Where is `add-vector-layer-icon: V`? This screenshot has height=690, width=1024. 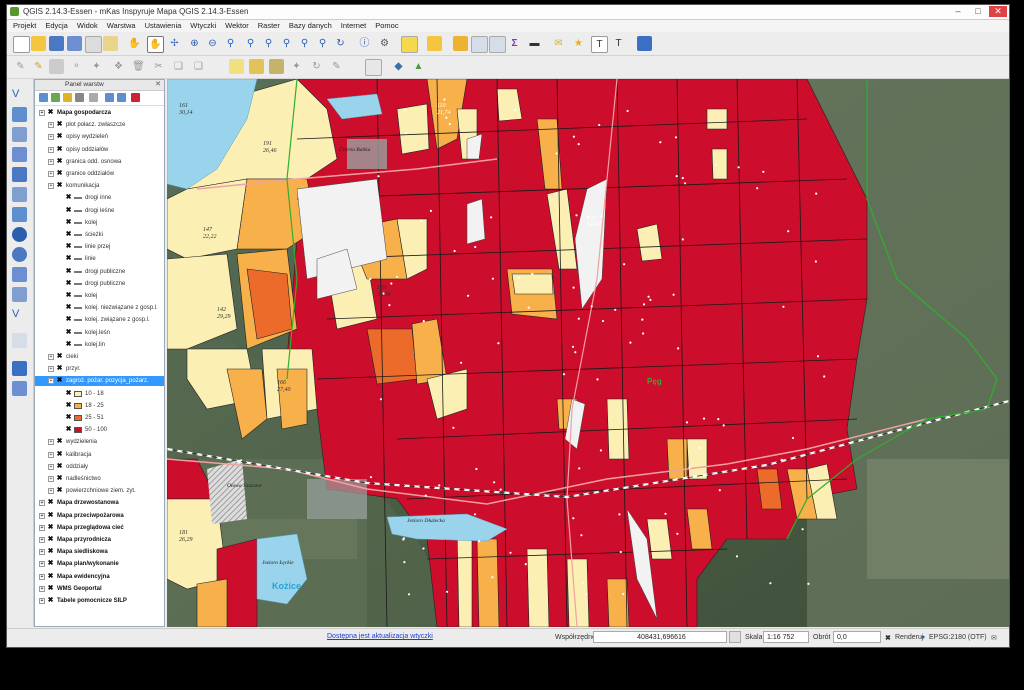 add-vector-layer-icon: V is located at coordinates (19, 94).